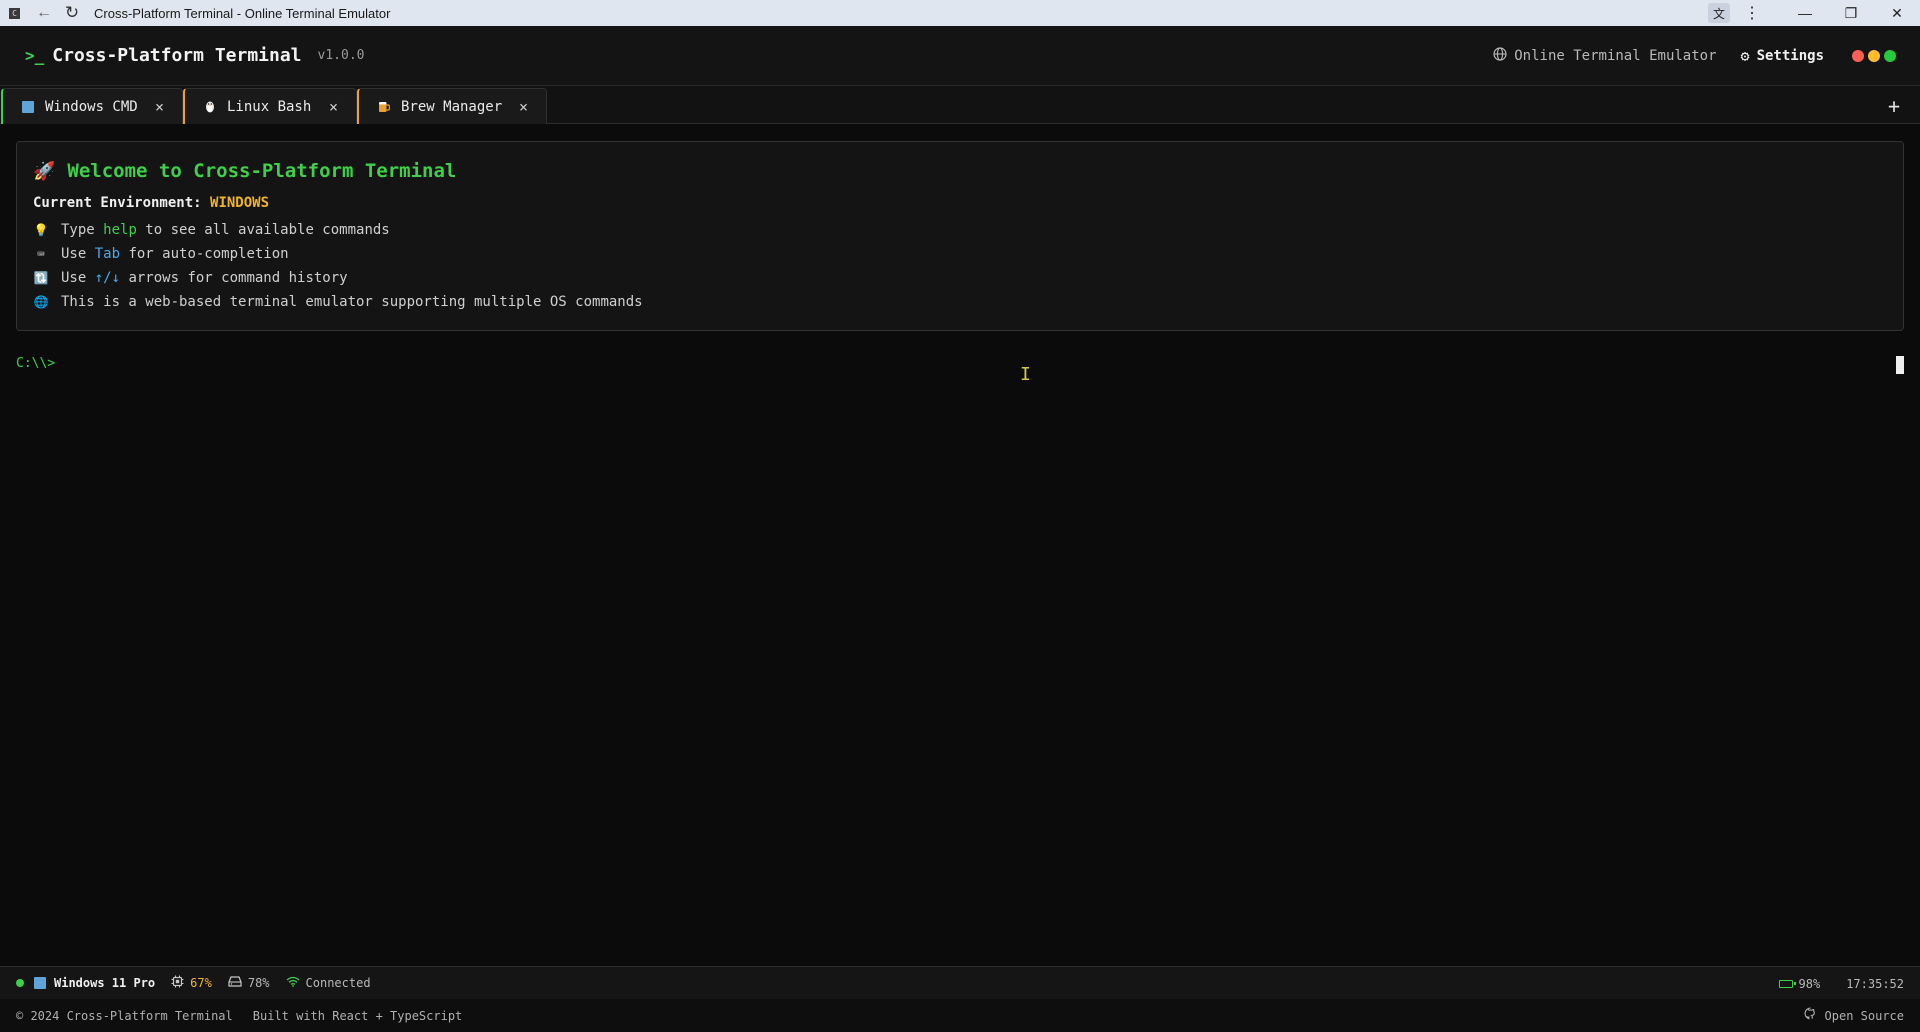 The image size is (1920, 1032). What do you see at coordinates (1810, 1015) in the screenshot?
I see `github-icon` at bounding box center [1810, 1015].